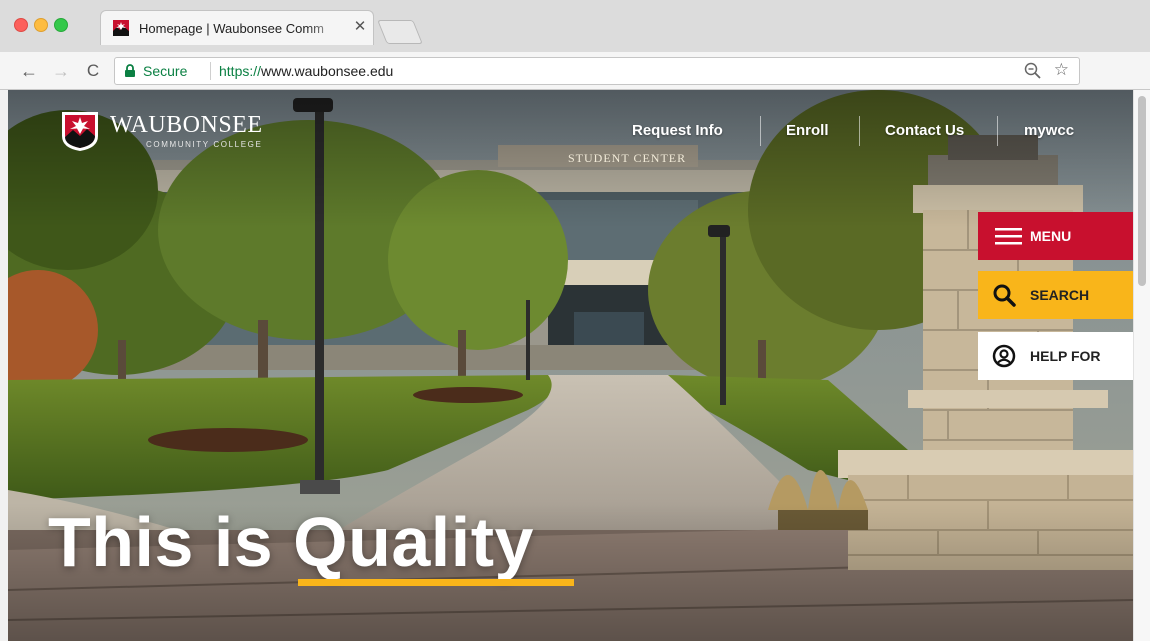 The width and height of the screenshot is (1150, 641). I want to click on back-button: ←, so click(29, 71).